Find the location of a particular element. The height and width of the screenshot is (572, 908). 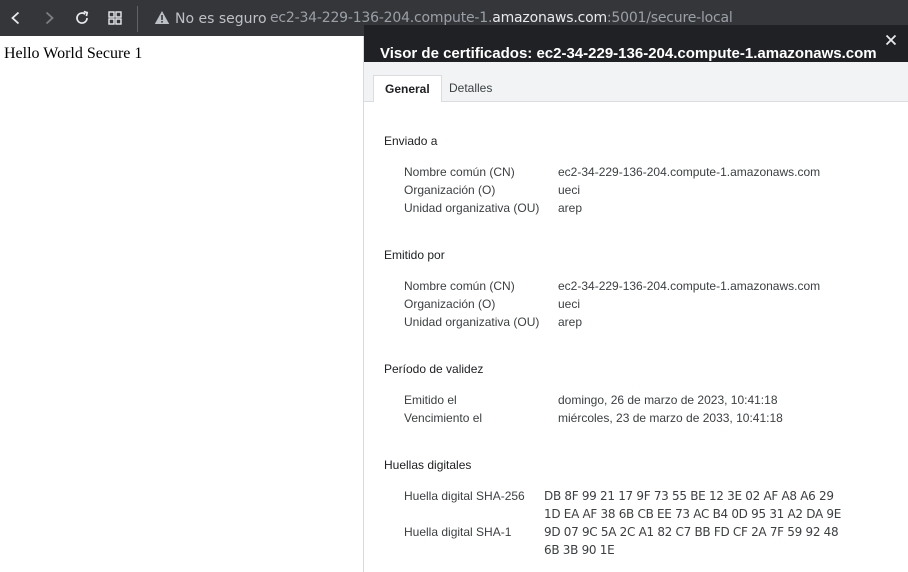

grid-icon is located at coordinates (115, 18).